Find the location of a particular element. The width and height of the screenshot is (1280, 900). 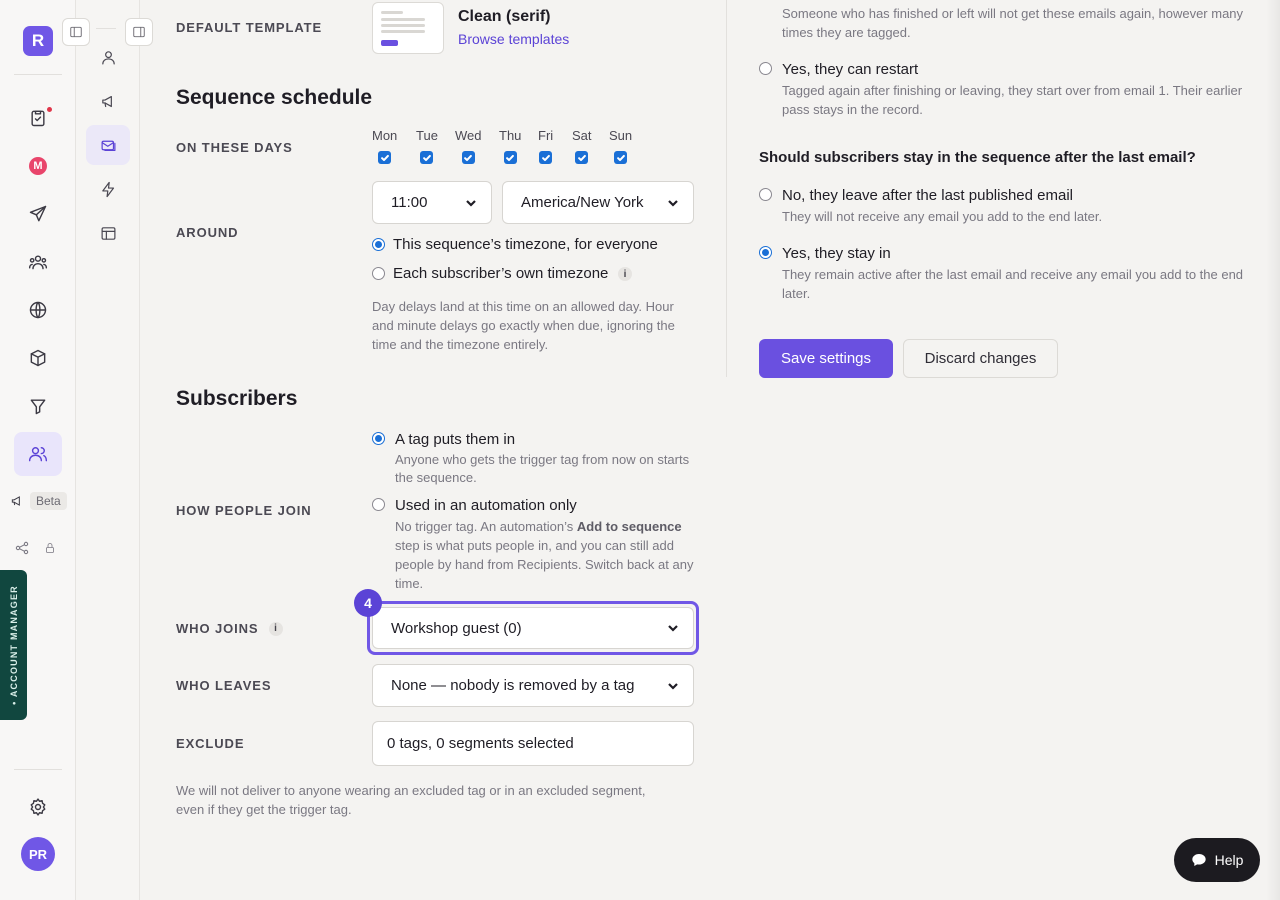

column-divider is located at coordinates (726, 188).